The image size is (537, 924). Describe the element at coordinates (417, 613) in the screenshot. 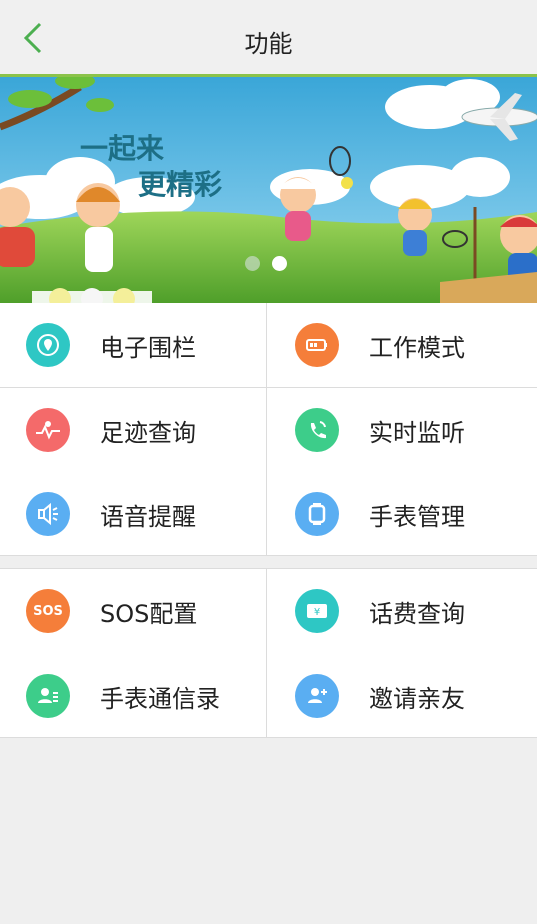

I see `bill-label: 话费查询` at that location.